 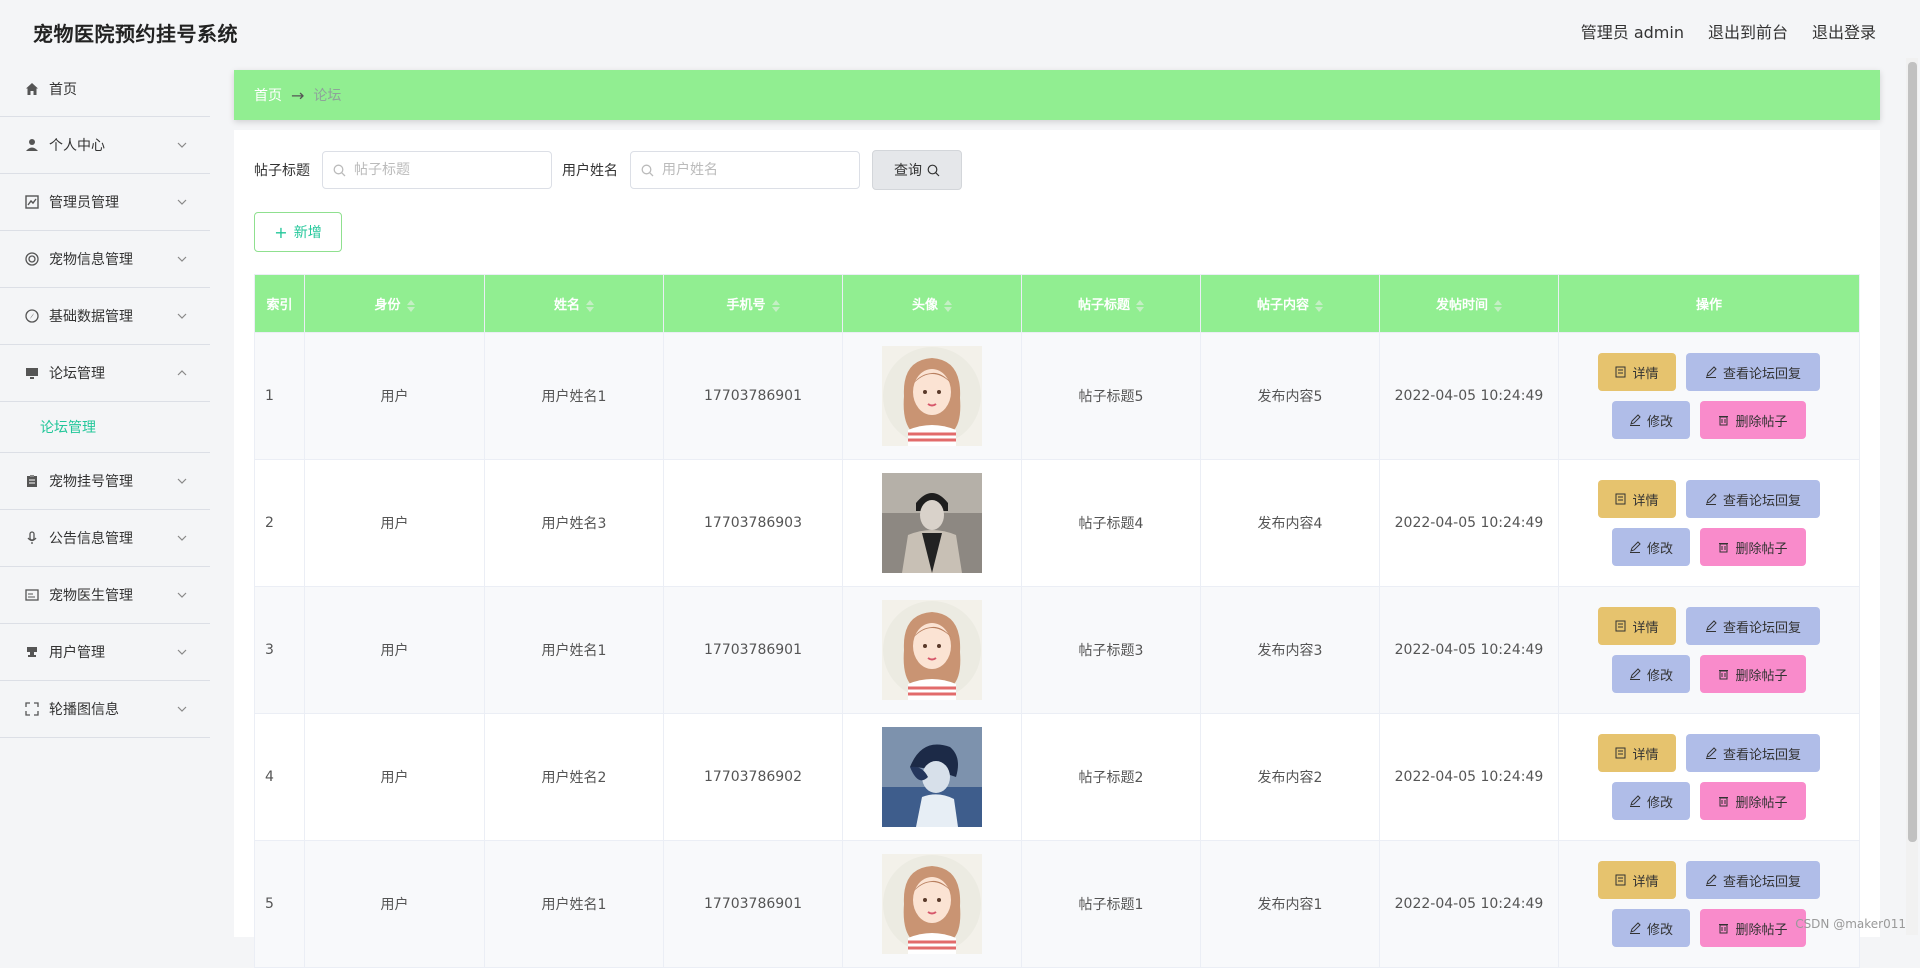 I want to click on sidebar-item: 轮播图信息, so click(x=105, y=709).